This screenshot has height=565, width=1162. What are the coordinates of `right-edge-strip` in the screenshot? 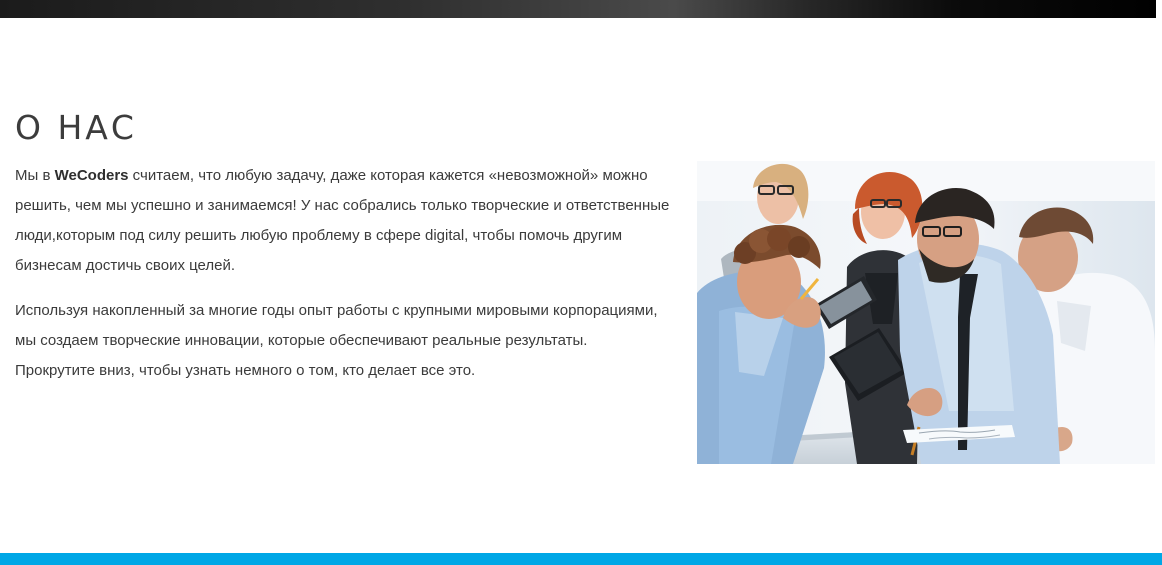 It's located at (1159, 282).